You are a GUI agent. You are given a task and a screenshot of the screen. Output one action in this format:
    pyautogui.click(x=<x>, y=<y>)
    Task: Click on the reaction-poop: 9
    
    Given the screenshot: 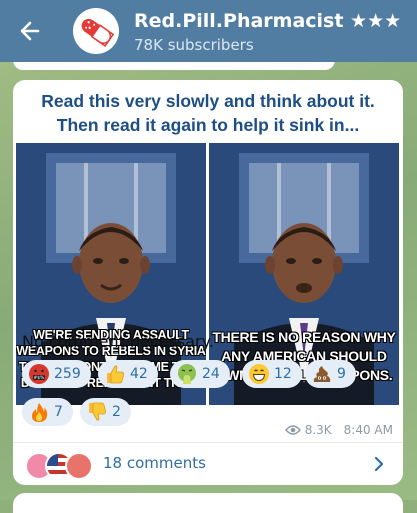 What is the action you would take?
    pyautogui.click(x=330, y=374)
    